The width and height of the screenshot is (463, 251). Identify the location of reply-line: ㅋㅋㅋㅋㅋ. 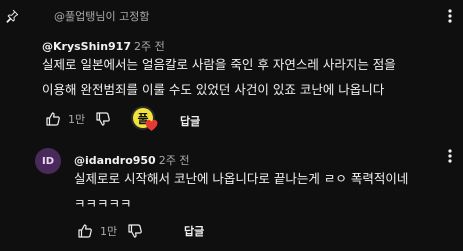
(103, 203).